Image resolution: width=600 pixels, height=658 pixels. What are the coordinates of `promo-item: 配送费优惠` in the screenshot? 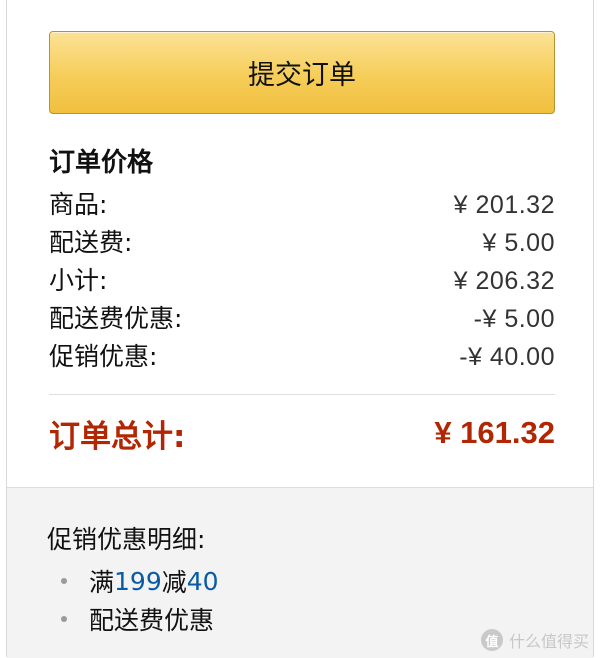 It's located at (133, 619).